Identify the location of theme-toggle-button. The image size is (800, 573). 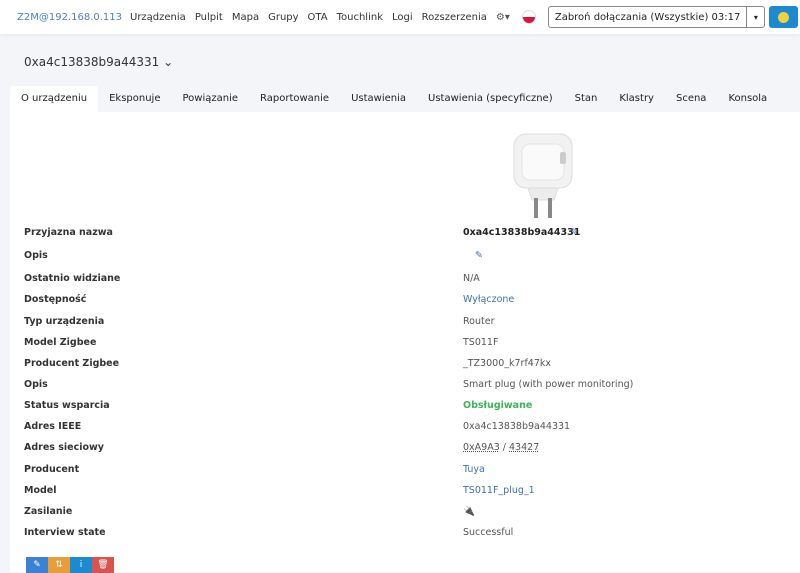
(784, 17).